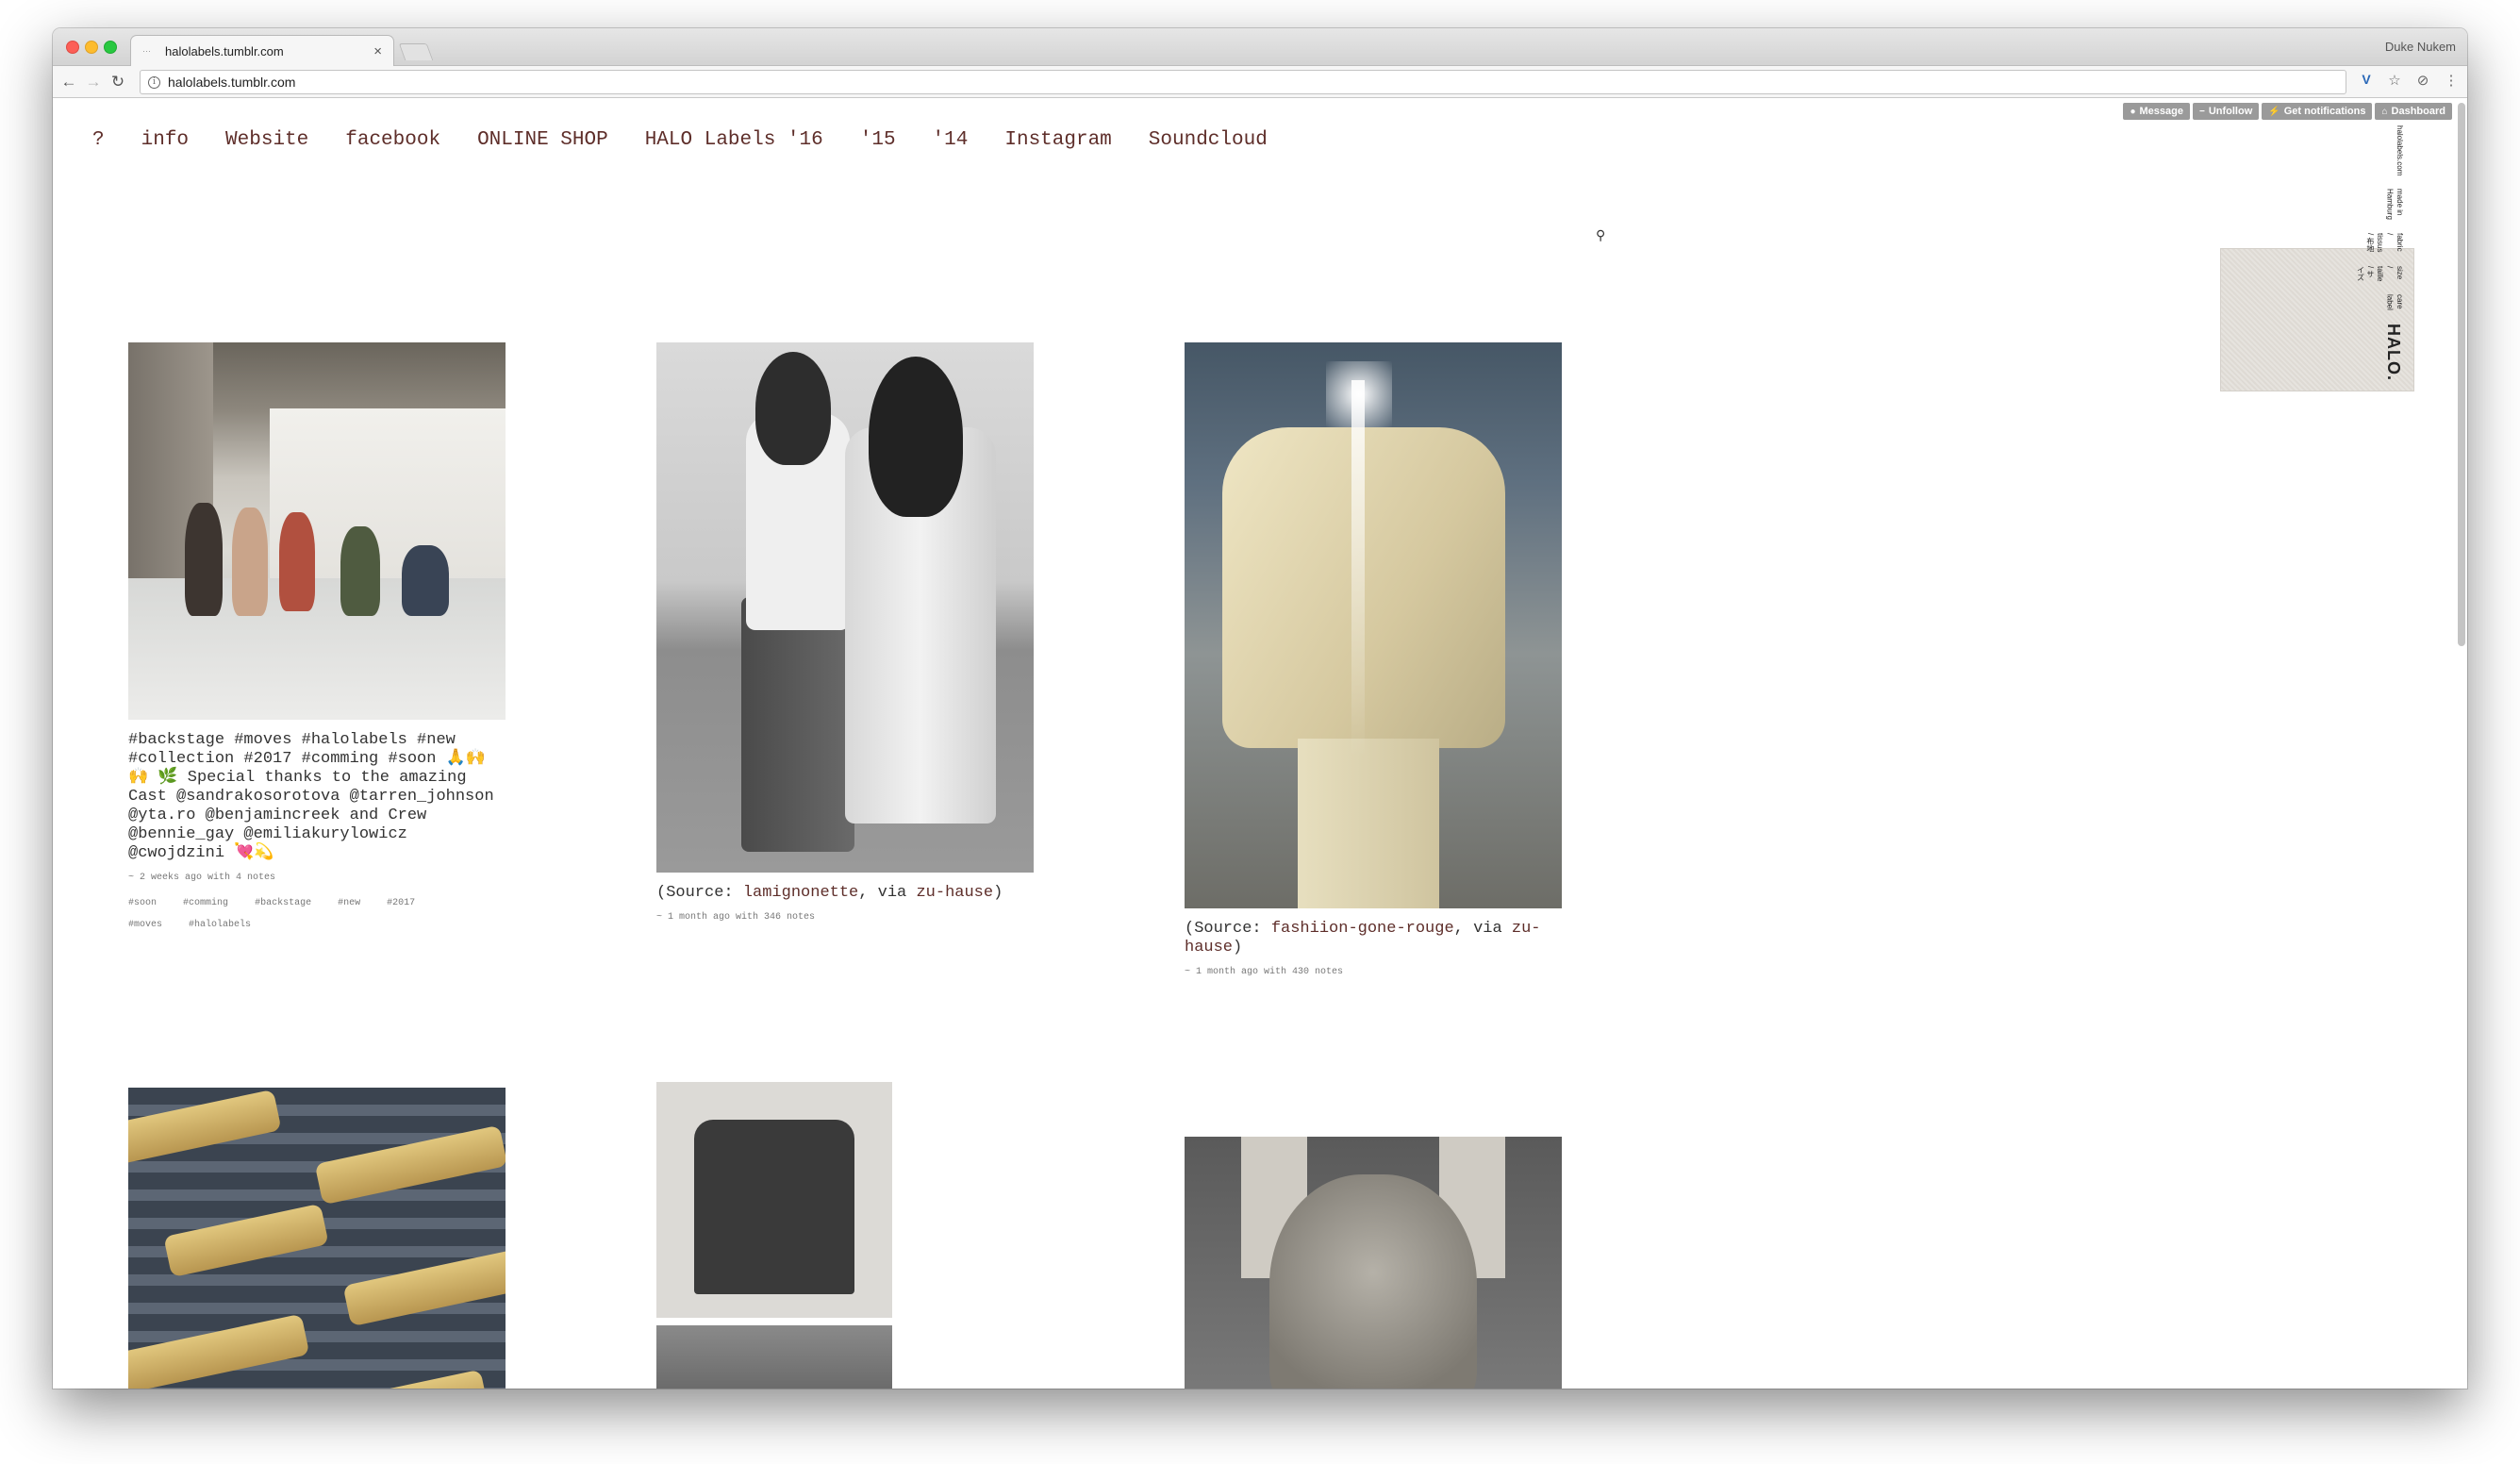  What do you see at coordinates (165, 140) in the screenshot?
I see `nav-link-info: info` at bounding box center [165, 140].